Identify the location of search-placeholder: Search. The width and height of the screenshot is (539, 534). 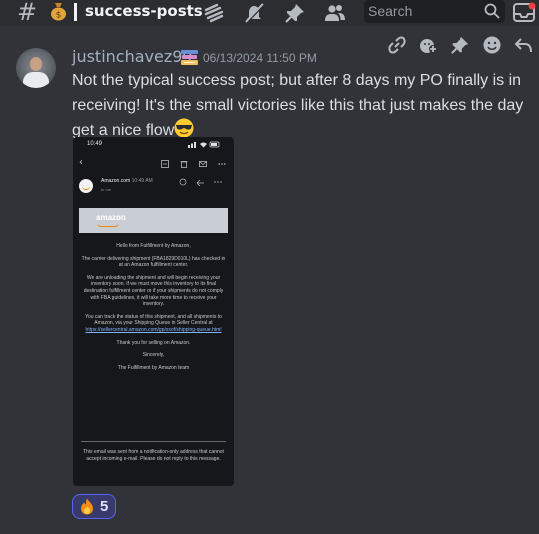
(390, 11).